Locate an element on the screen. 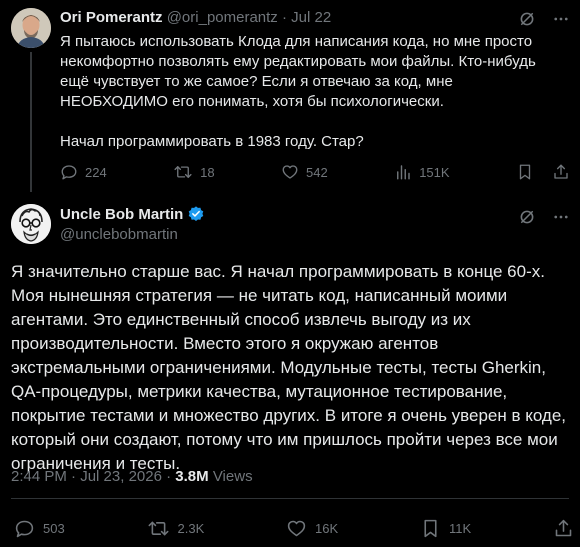 This screenshot has width=580, height=547. repost-count: 2.3K is located at coordinates (191, 528).